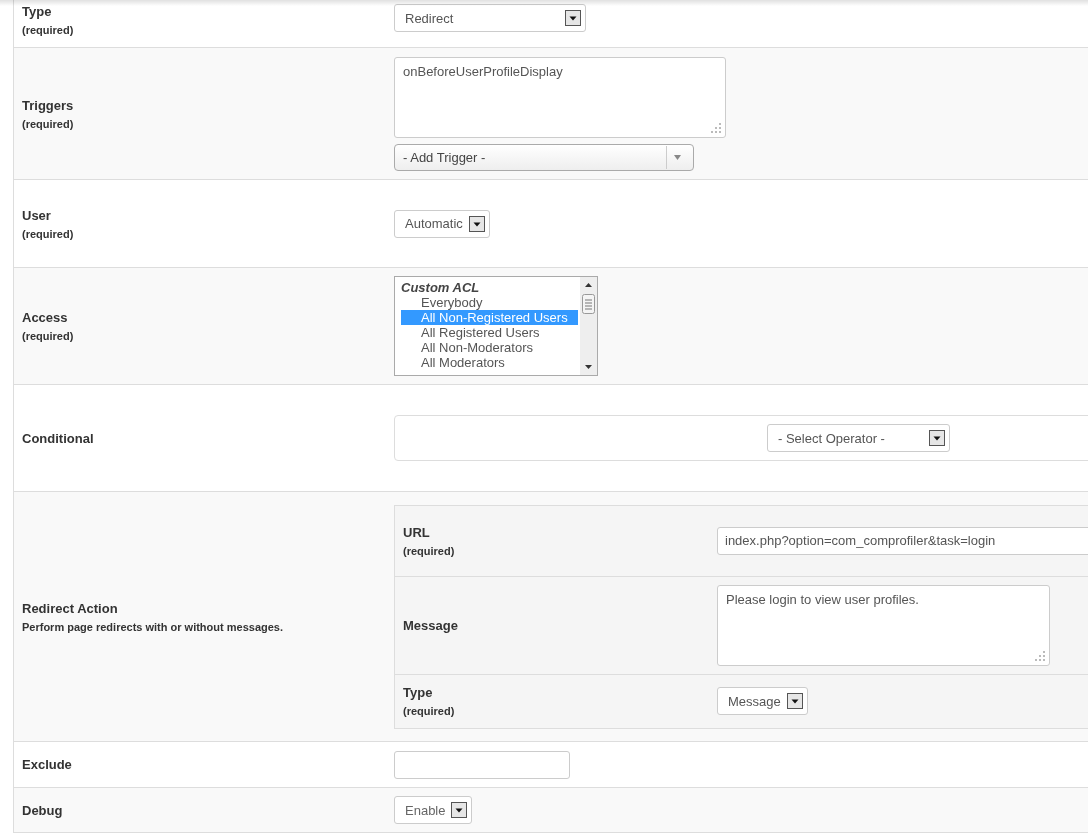  Describe the element at coordinates (37, 215) in the screenshot. I see `field-label: User` at that location.